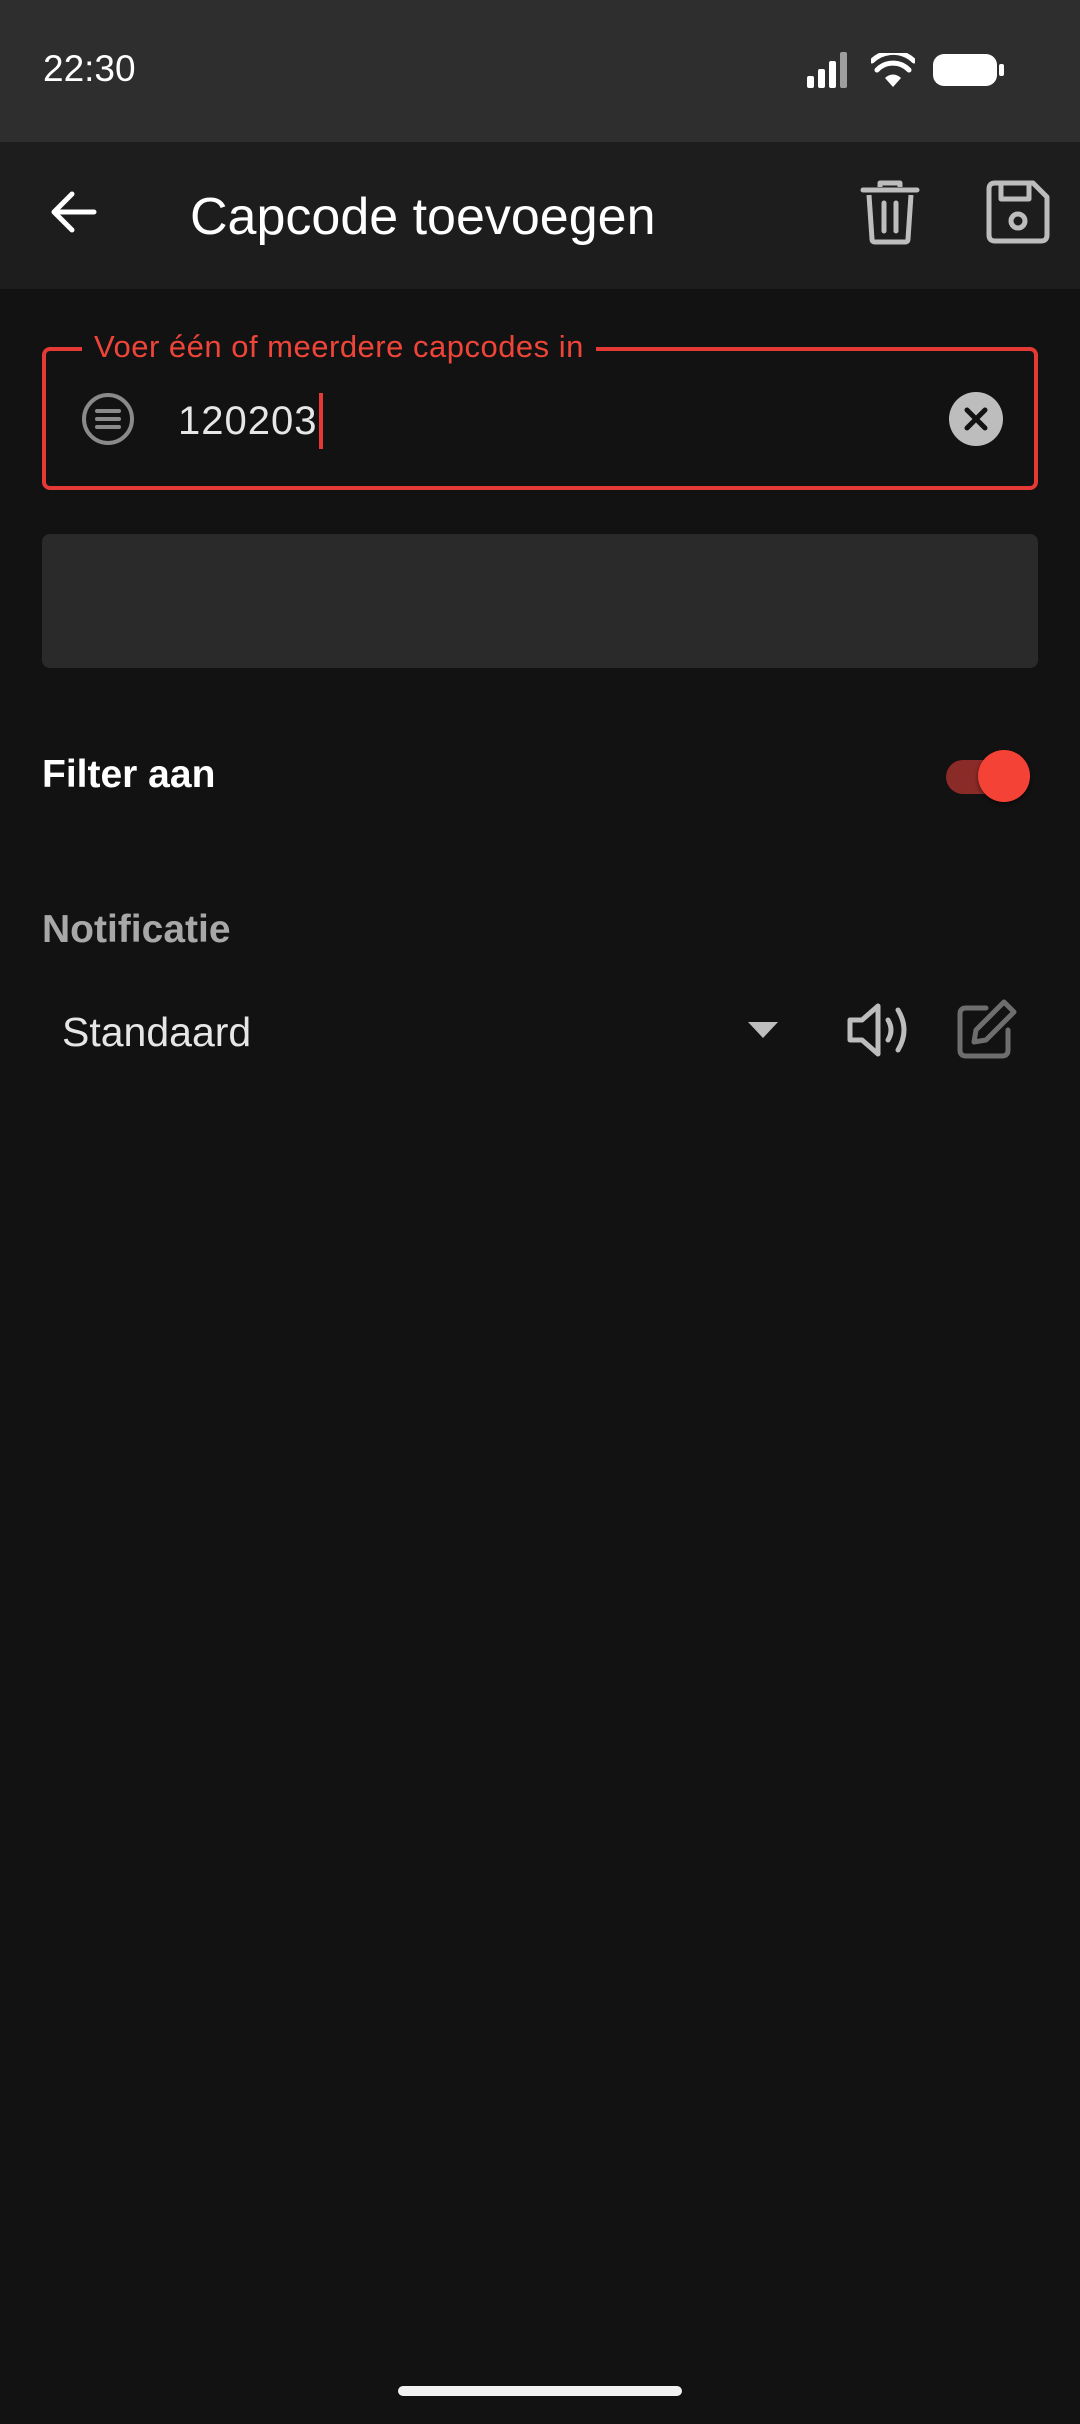 The width and height of the screenshot is (1080, 2424). I want to click on filter-label: Filter aan, so click(129, 774).